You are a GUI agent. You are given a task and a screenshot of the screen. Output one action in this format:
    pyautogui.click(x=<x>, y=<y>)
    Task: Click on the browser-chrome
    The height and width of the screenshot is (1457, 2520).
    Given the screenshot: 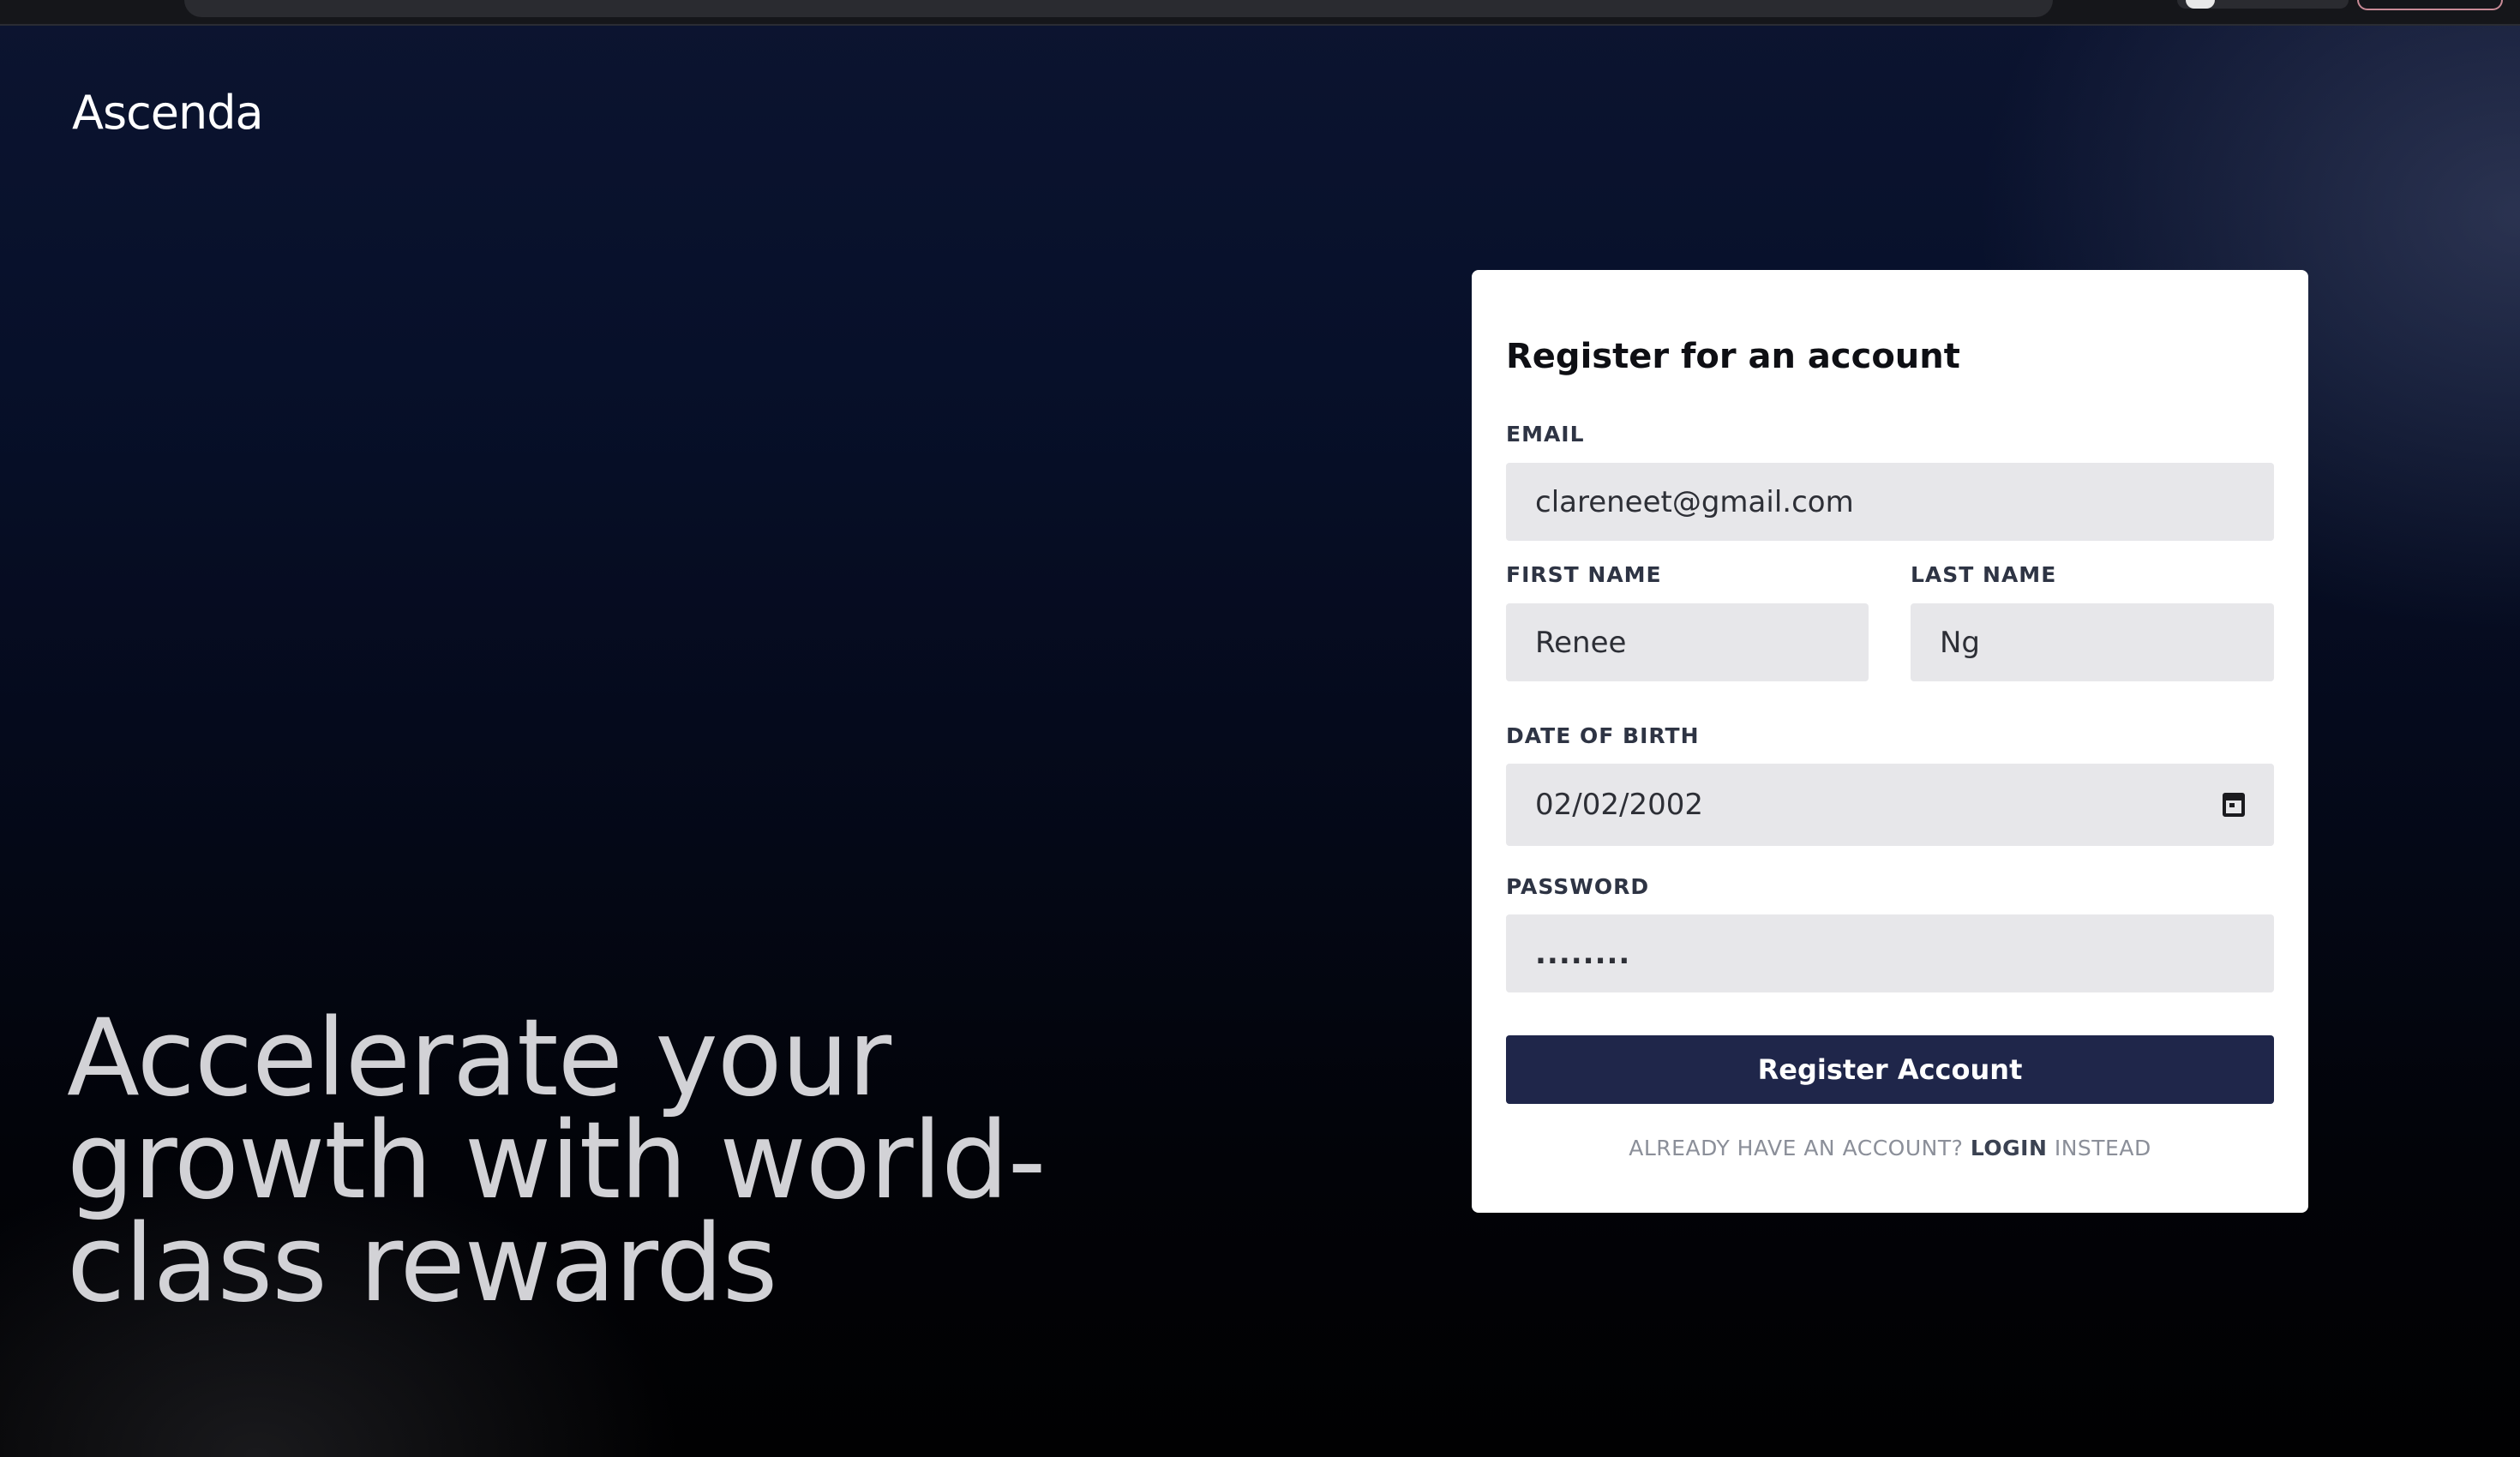 What is the action you would take?
    pyautogui.click(x=1260, y=13)
    